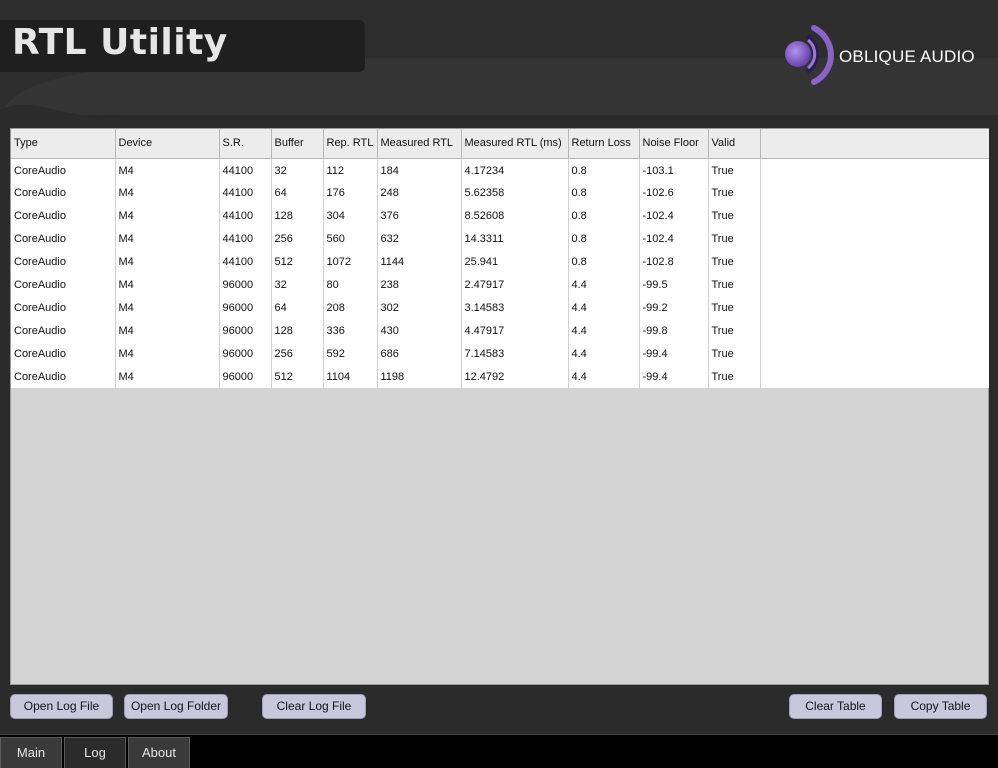 The height and width of the screenshot is (768, 998). Describe the element at coordinates (95, 752) in the screenshot. I see `tab-log: Log` at that location.